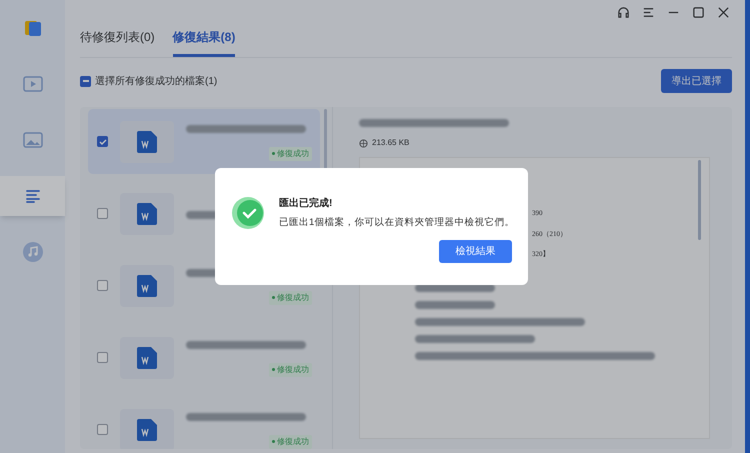 This screenshot has width=750, height=453. Describe the element at coordinates (391, 143) in the screenshot. I see `file-size: 213.65 KB` at that location.